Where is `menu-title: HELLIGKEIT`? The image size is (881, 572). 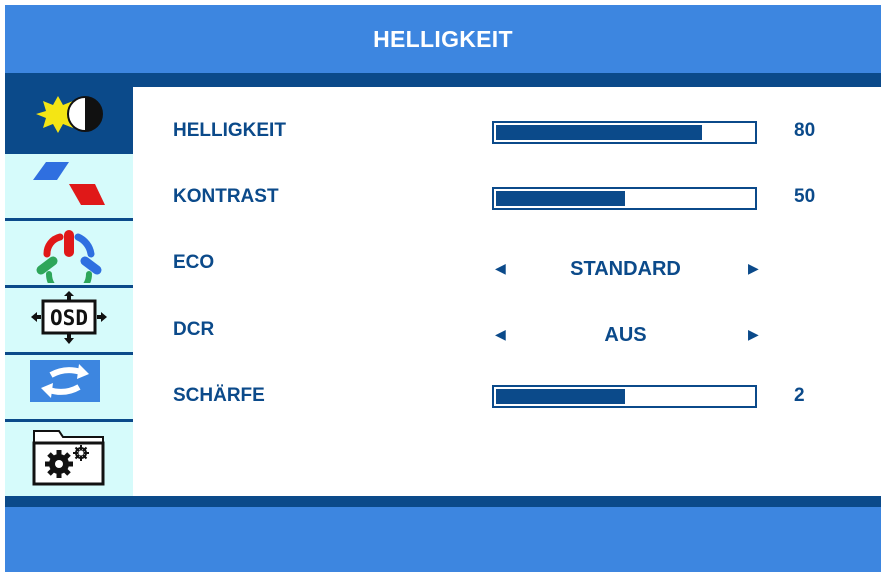 menu-title: HELLIGKEIT is located at coordinates (443, 39).